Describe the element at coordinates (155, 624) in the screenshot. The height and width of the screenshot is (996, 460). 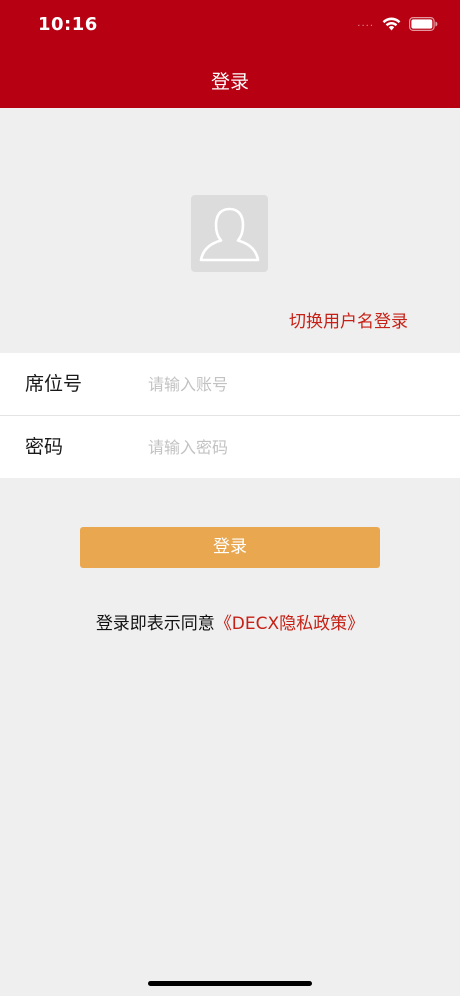
I see `policy-prefix-text: 登录即表示同意` at that location.